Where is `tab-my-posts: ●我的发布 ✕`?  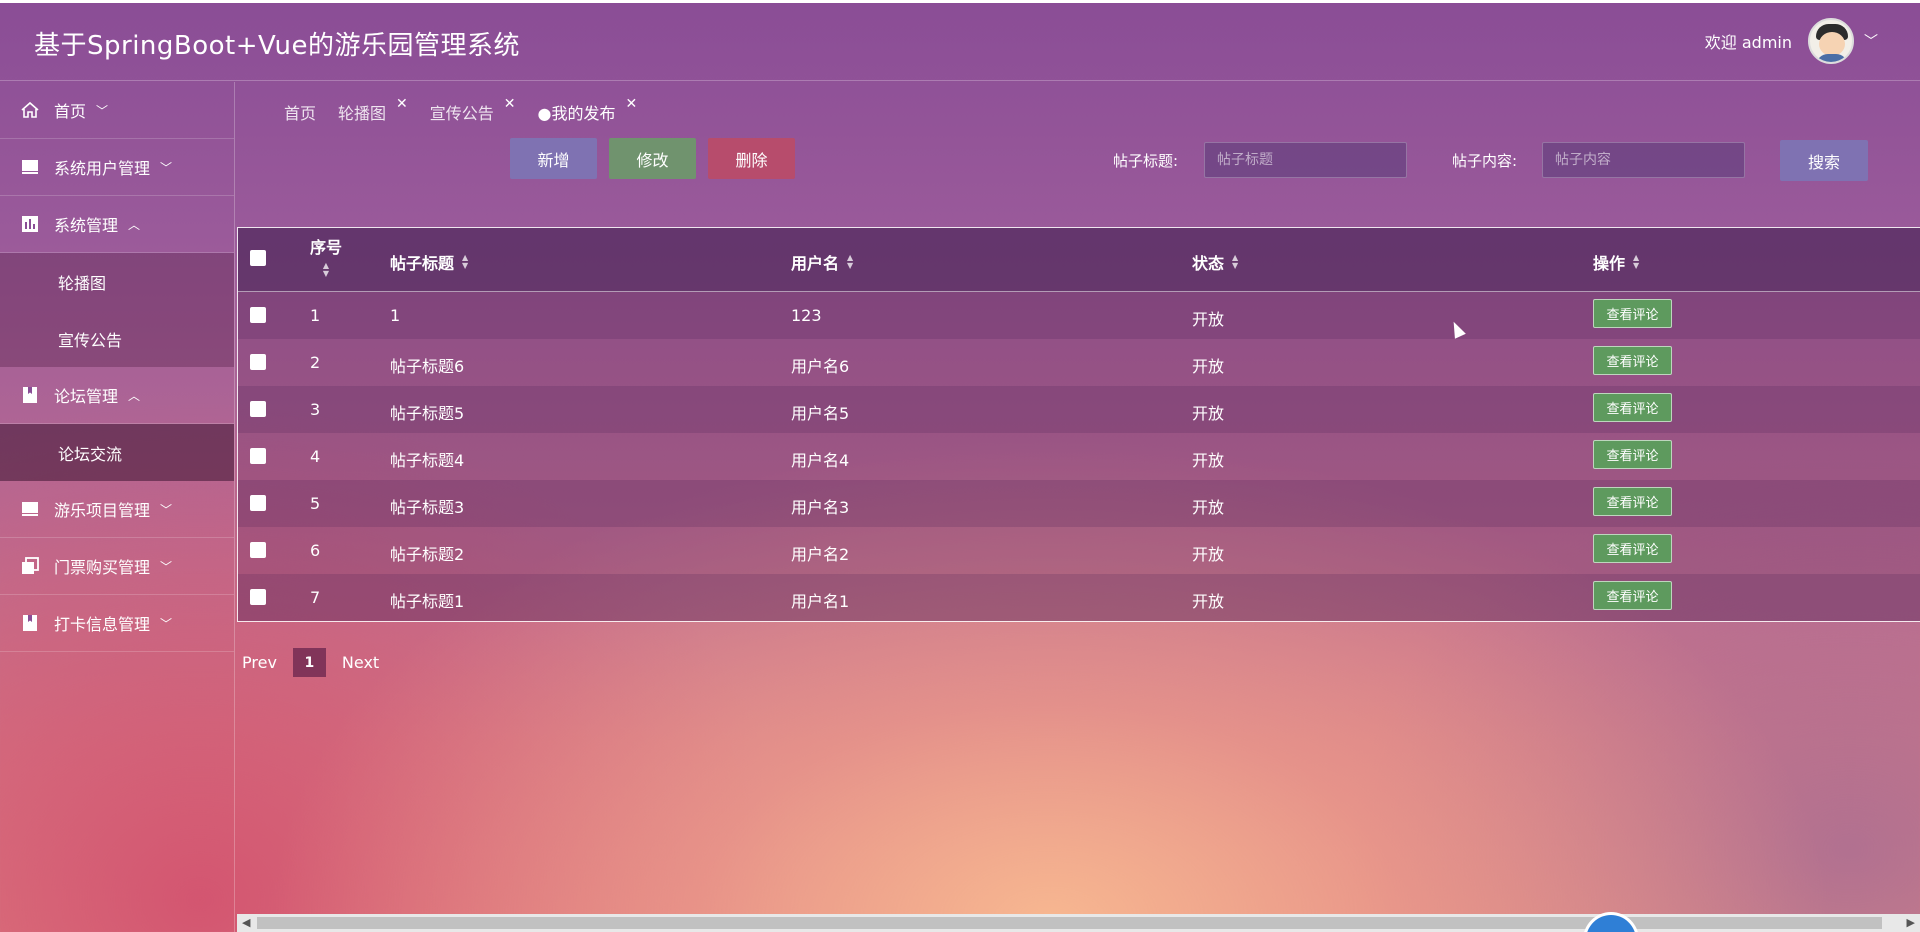 tab-my-posts: ●我的发布 ✕ is located at coordinates (587, 111).